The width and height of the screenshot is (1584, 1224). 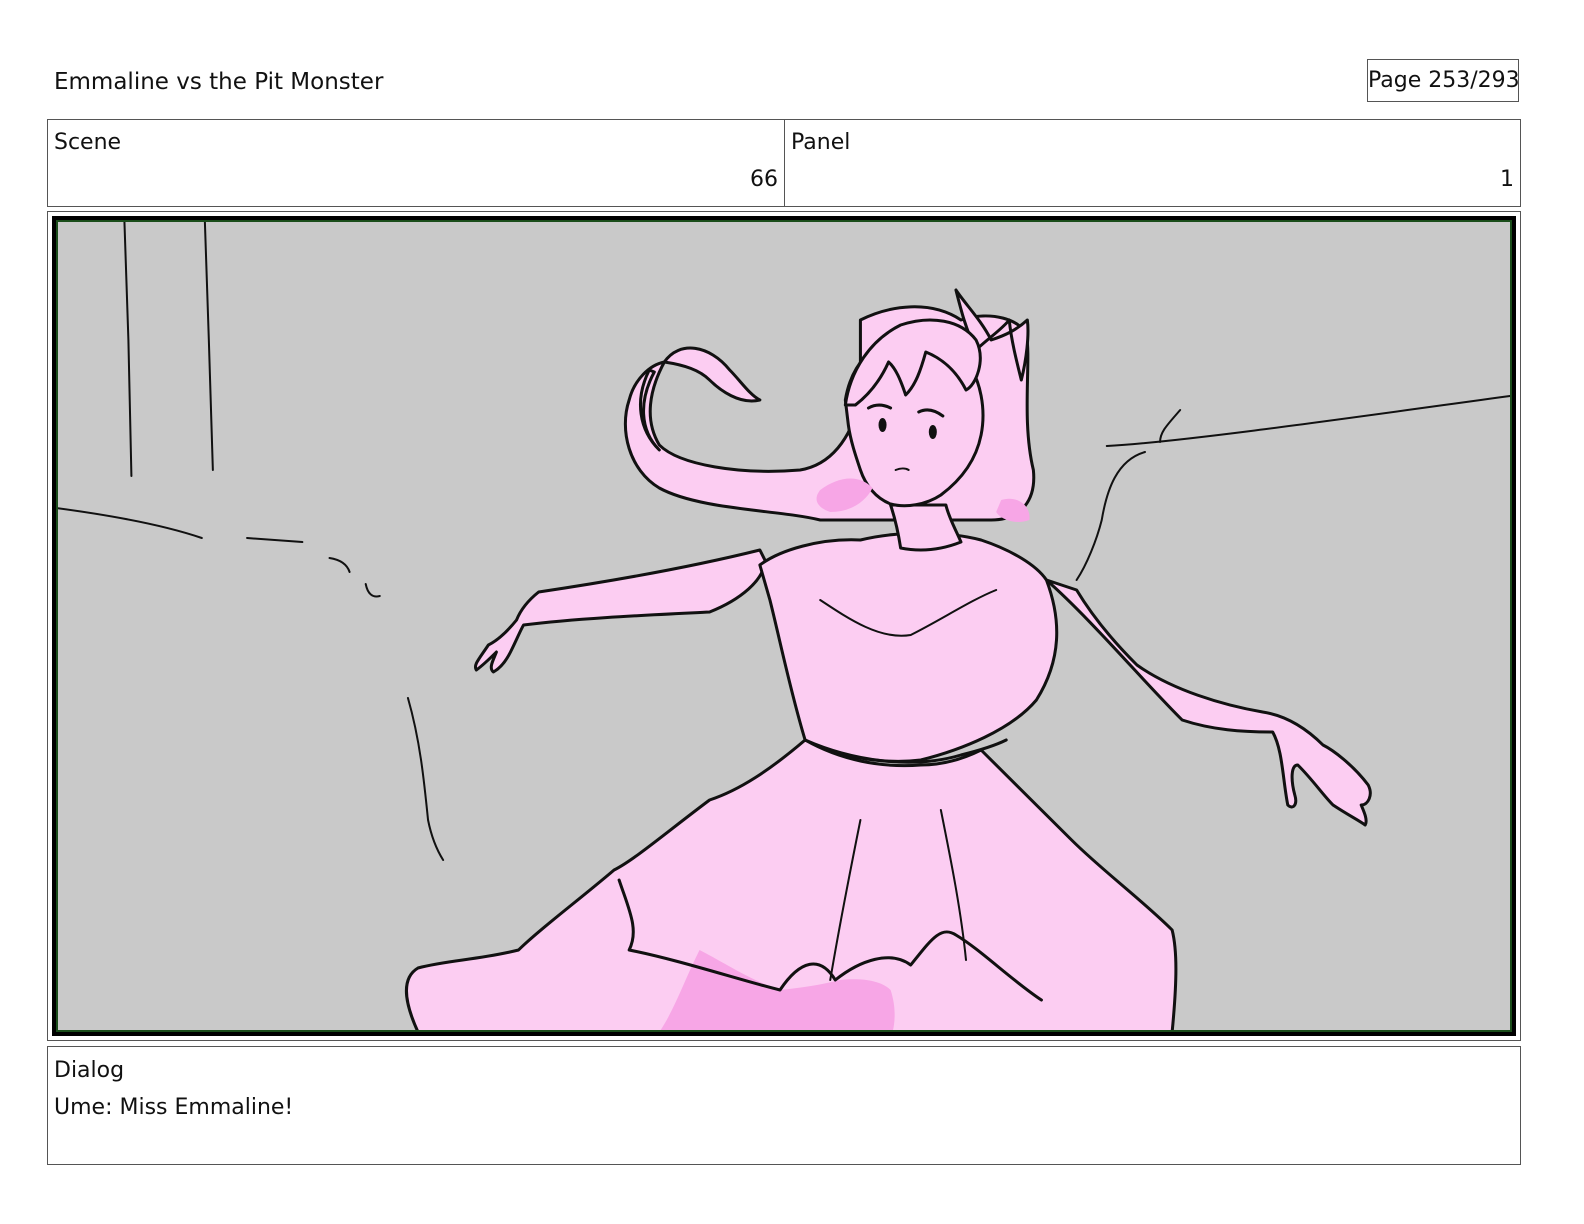 I want to click on dialog-box: Dialog Ume: Miss Emmaline!, so click(x=784, y=1105).